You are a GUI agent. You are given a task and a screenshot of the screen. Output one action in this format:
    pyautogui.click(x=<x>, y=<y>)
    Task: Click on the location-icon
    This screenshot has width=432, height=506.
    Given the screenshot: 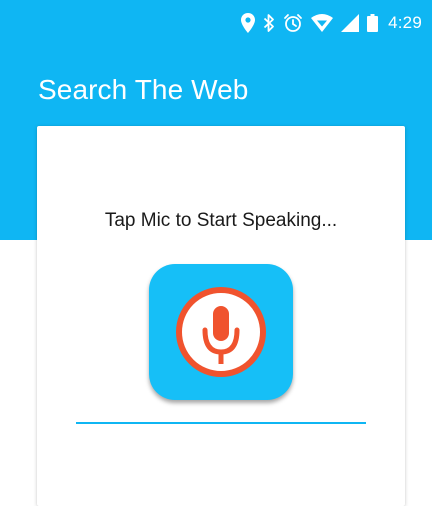 What is the action you would take?
    pyautogui.click(x=248, y=23)
    